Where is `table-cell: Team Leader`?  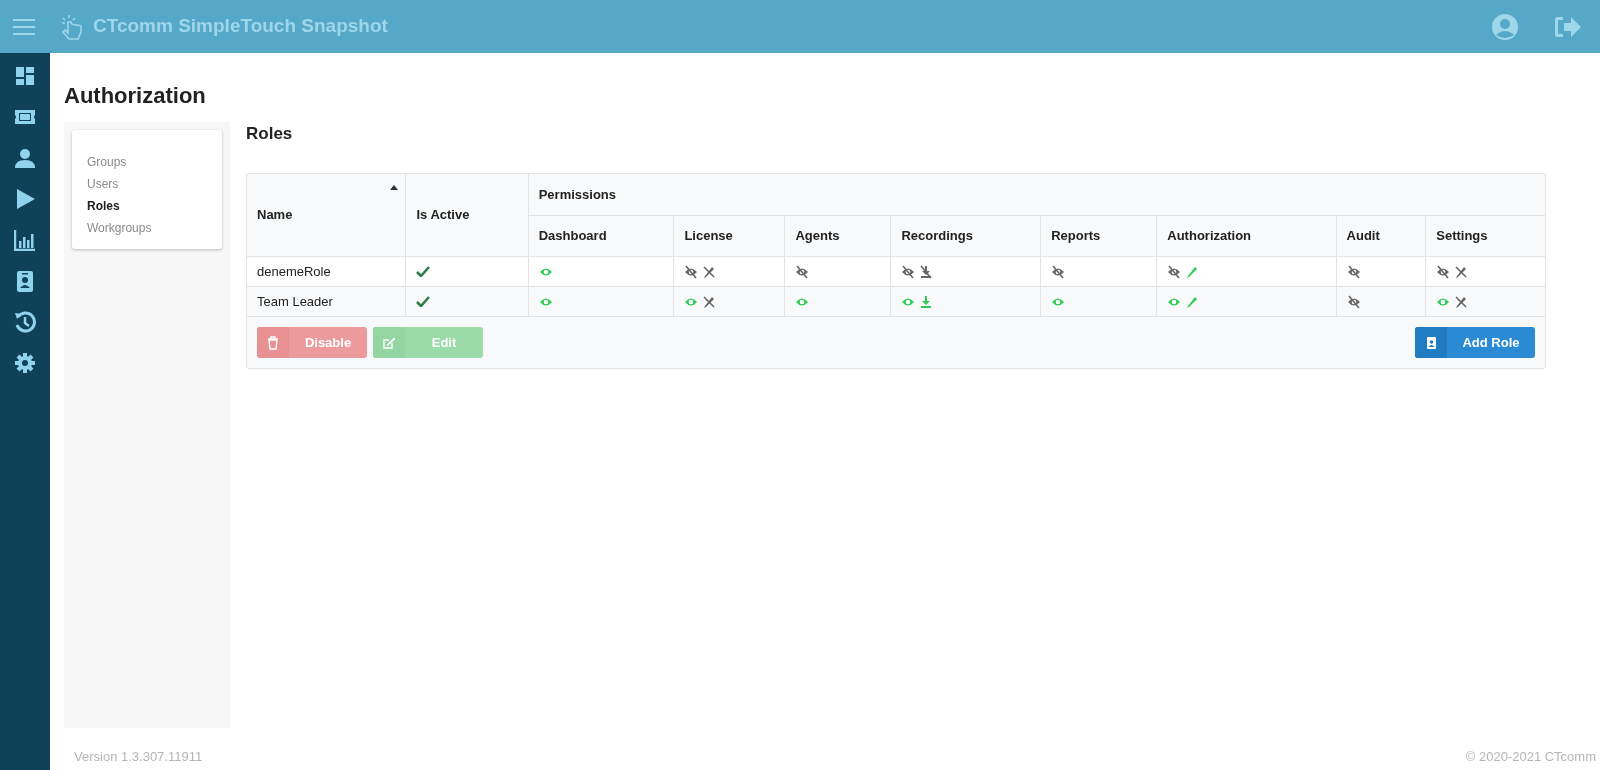 table-cell: Team Leader is located at coordinates (295, 301).